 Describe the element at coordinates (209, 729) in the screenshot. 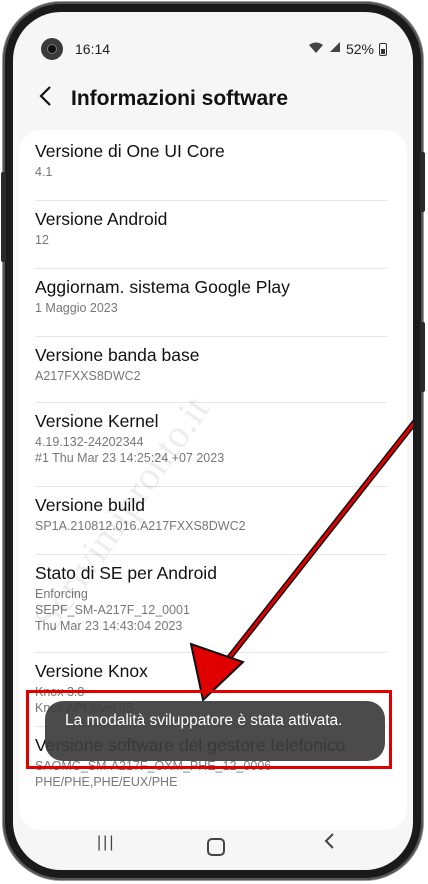

I see `highlight-box` at that location.